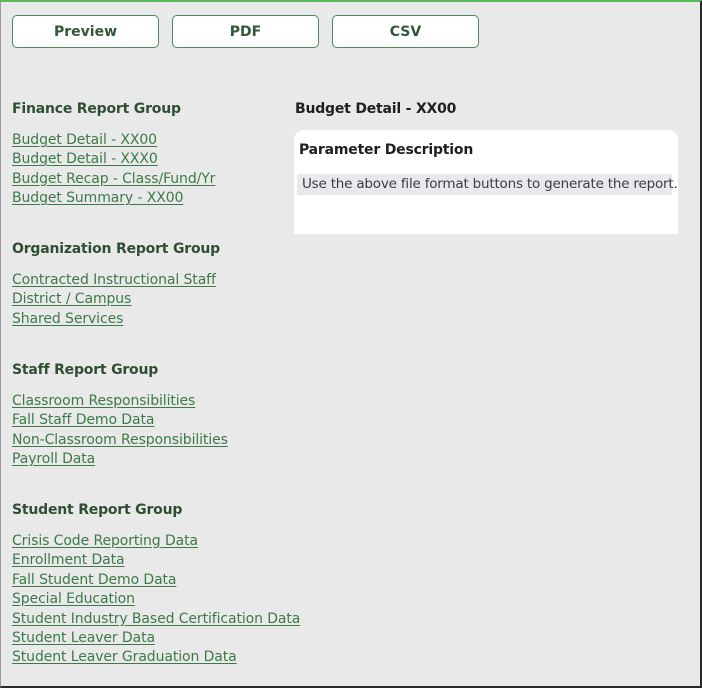 The height and width of the screenshot is (688, 702). Describe the element at coordinates (156, 560) in the screenshot. I see `report-link: Enrollment Data` at that location.